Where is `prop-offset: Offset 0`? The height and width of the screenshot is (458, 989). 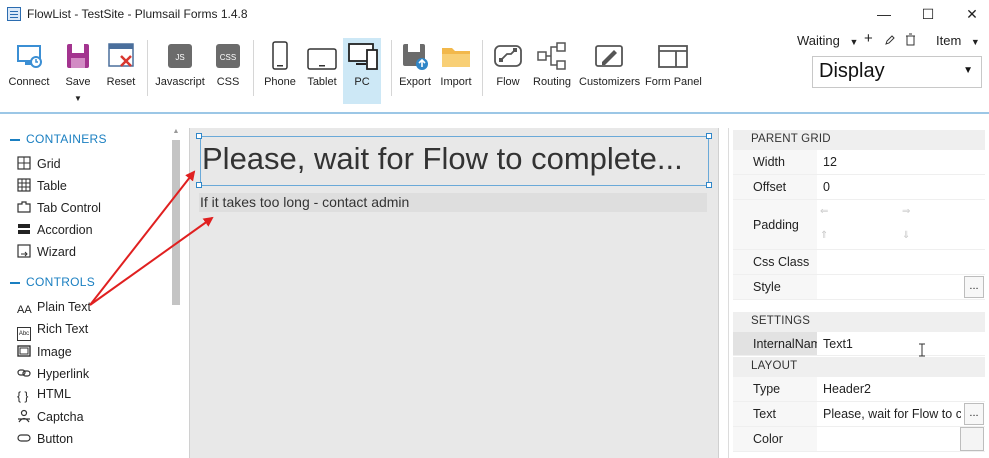
prop-offset: Offset 0 is located at coordinates (859, 187).